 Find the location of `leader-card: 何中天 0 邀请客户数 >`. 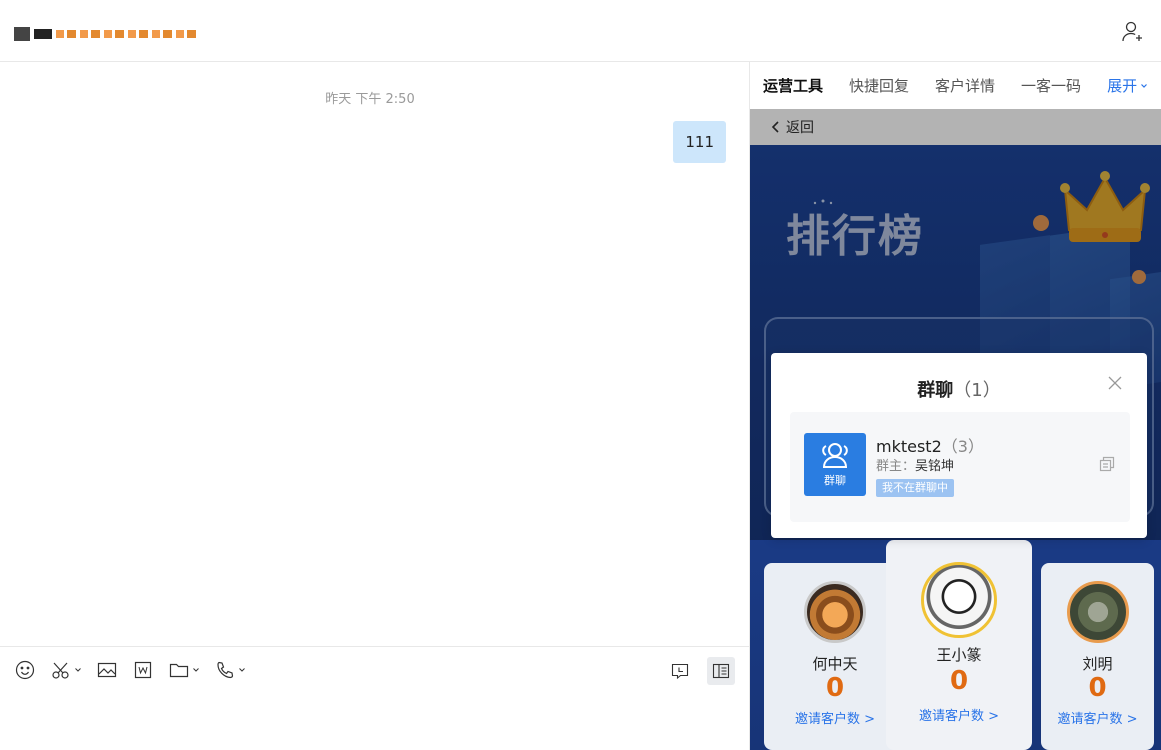

leader-card: 何中天 0 邀请客户数 > is located at coordinates (835, 656).